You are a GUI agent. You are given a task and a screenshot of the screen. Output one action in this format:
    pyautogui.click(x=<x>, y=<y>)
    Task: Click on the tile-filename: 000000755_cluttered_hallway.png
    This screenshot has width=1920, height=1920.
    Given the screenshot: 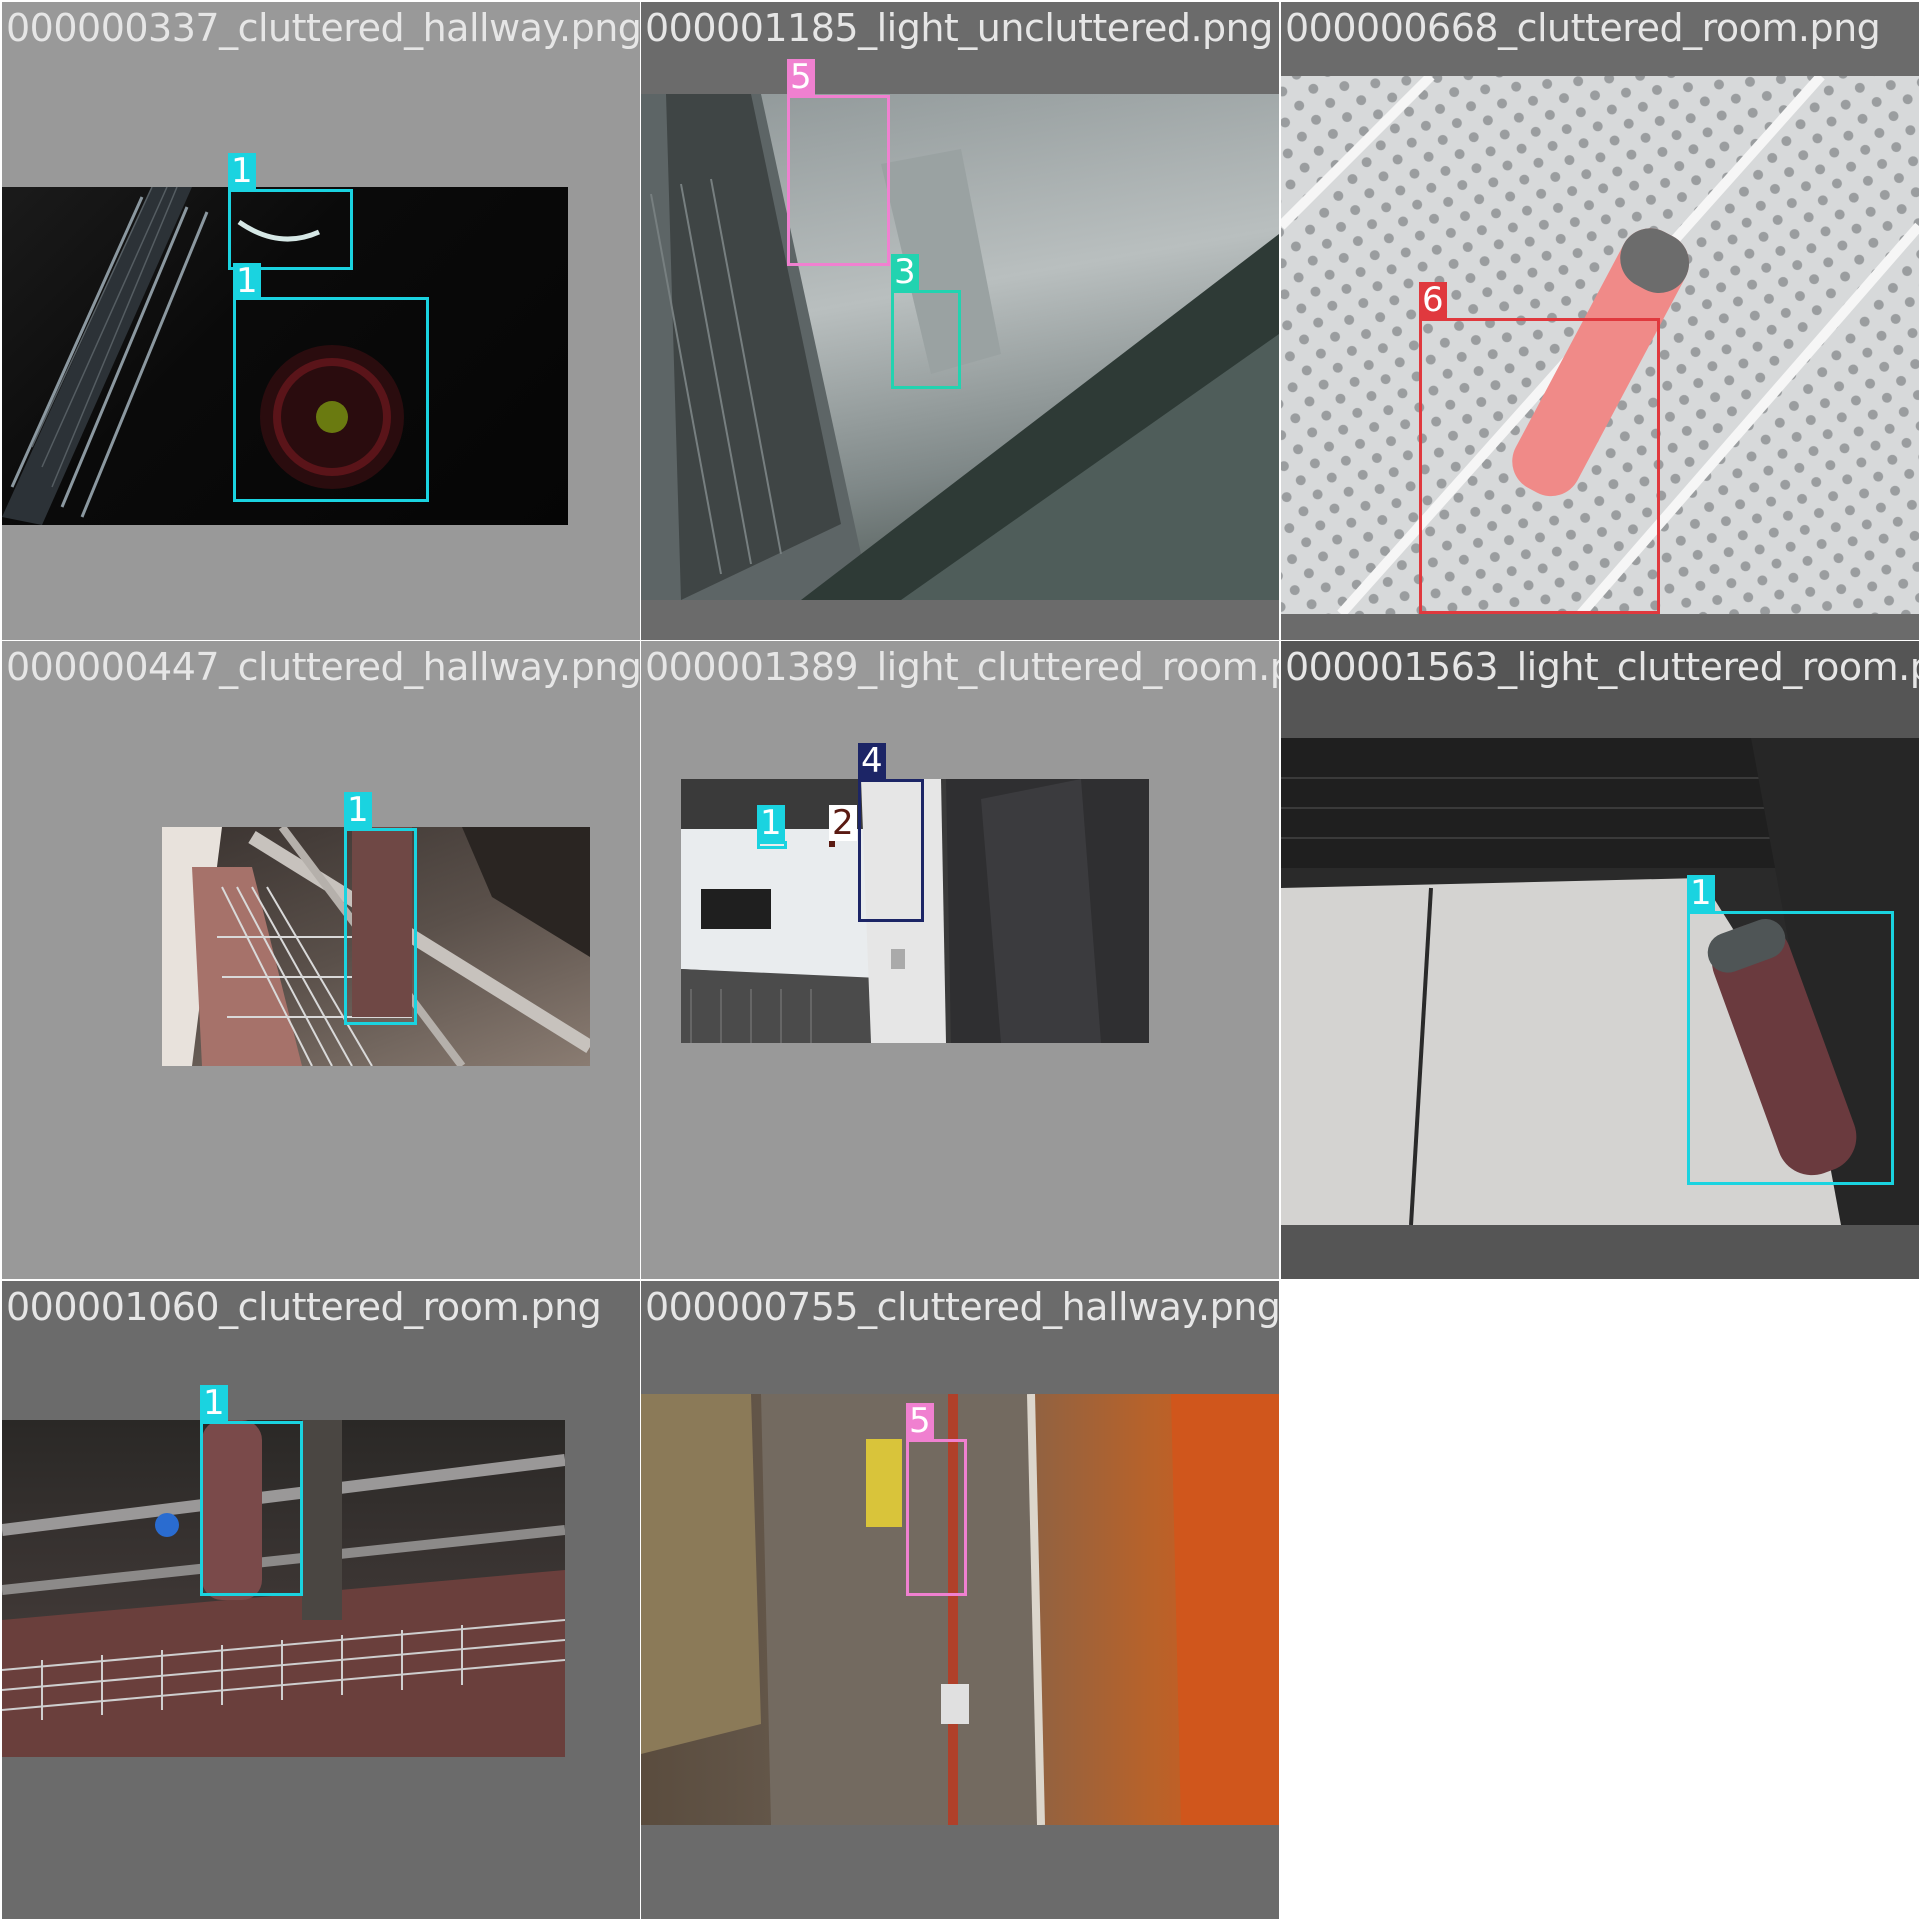 What is the action you would take?
    pyautogui.click(x=962, y=1307)
    